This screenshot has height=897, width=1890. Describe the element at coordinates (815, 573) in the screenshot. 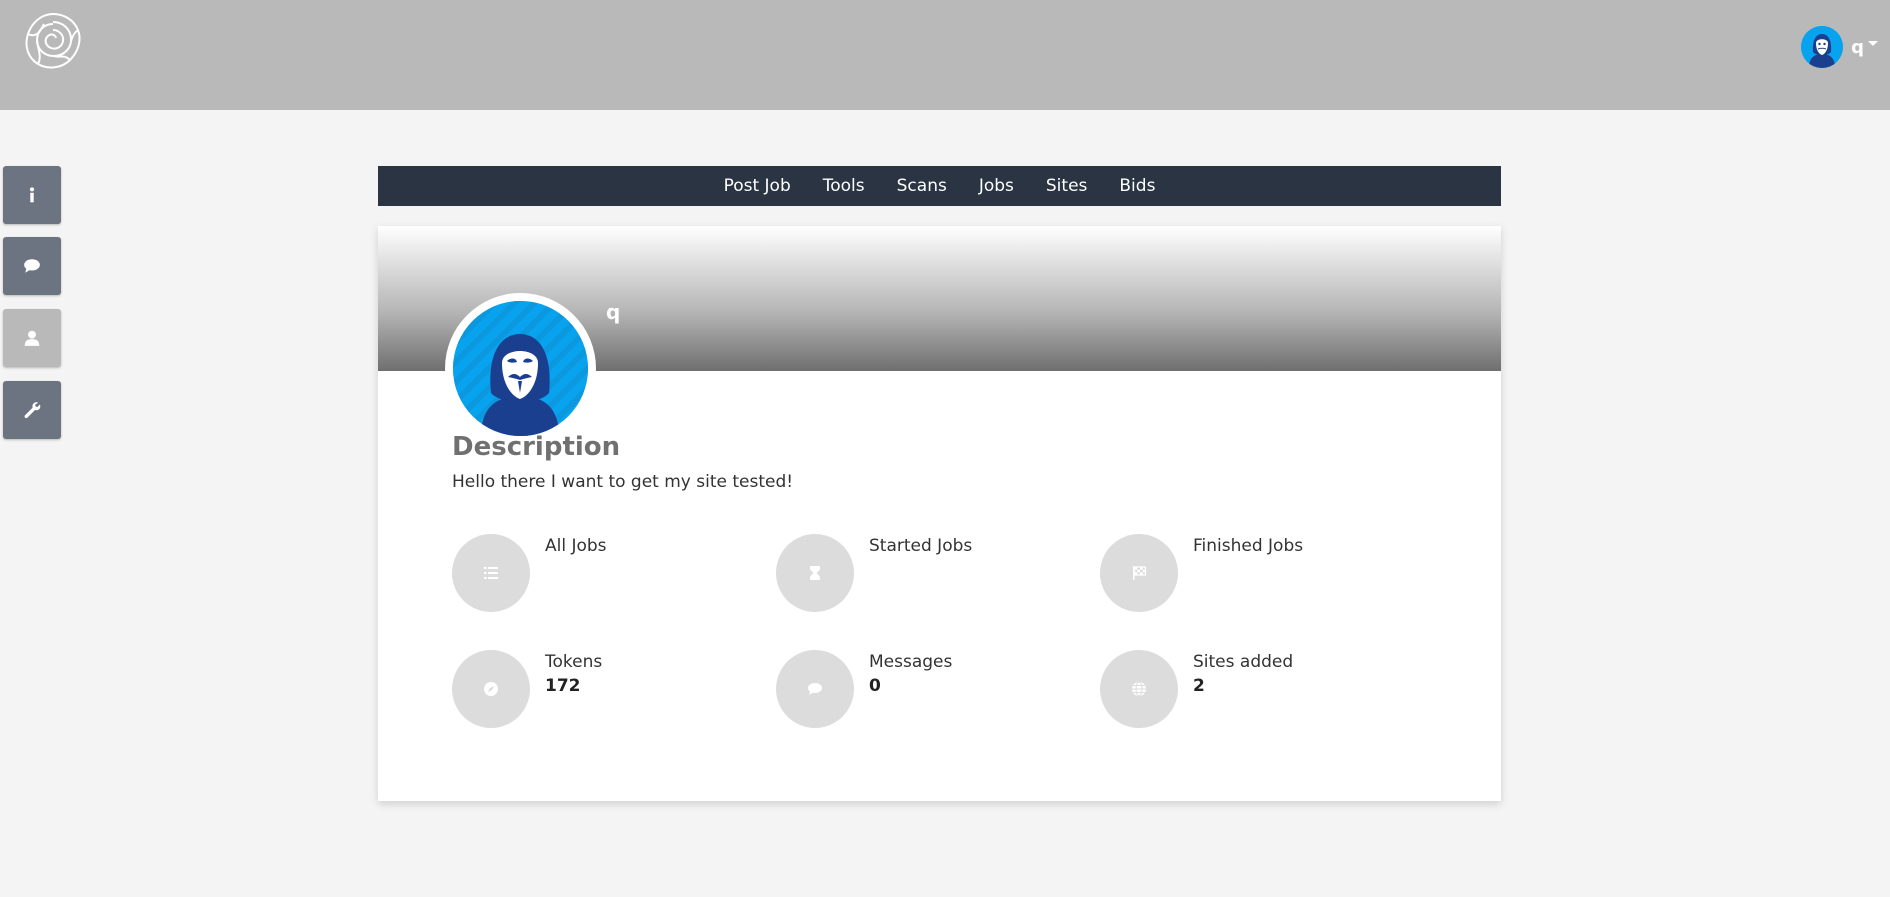

I see `hourglass-icon` at that location.